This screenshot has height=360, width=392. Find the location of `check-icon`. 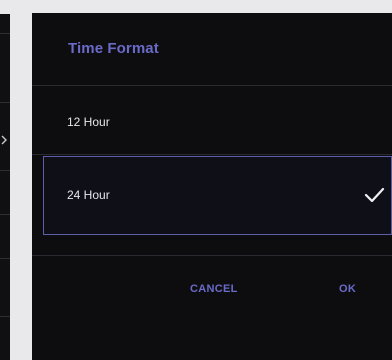

check-icon is located at coordinates (374, 195).